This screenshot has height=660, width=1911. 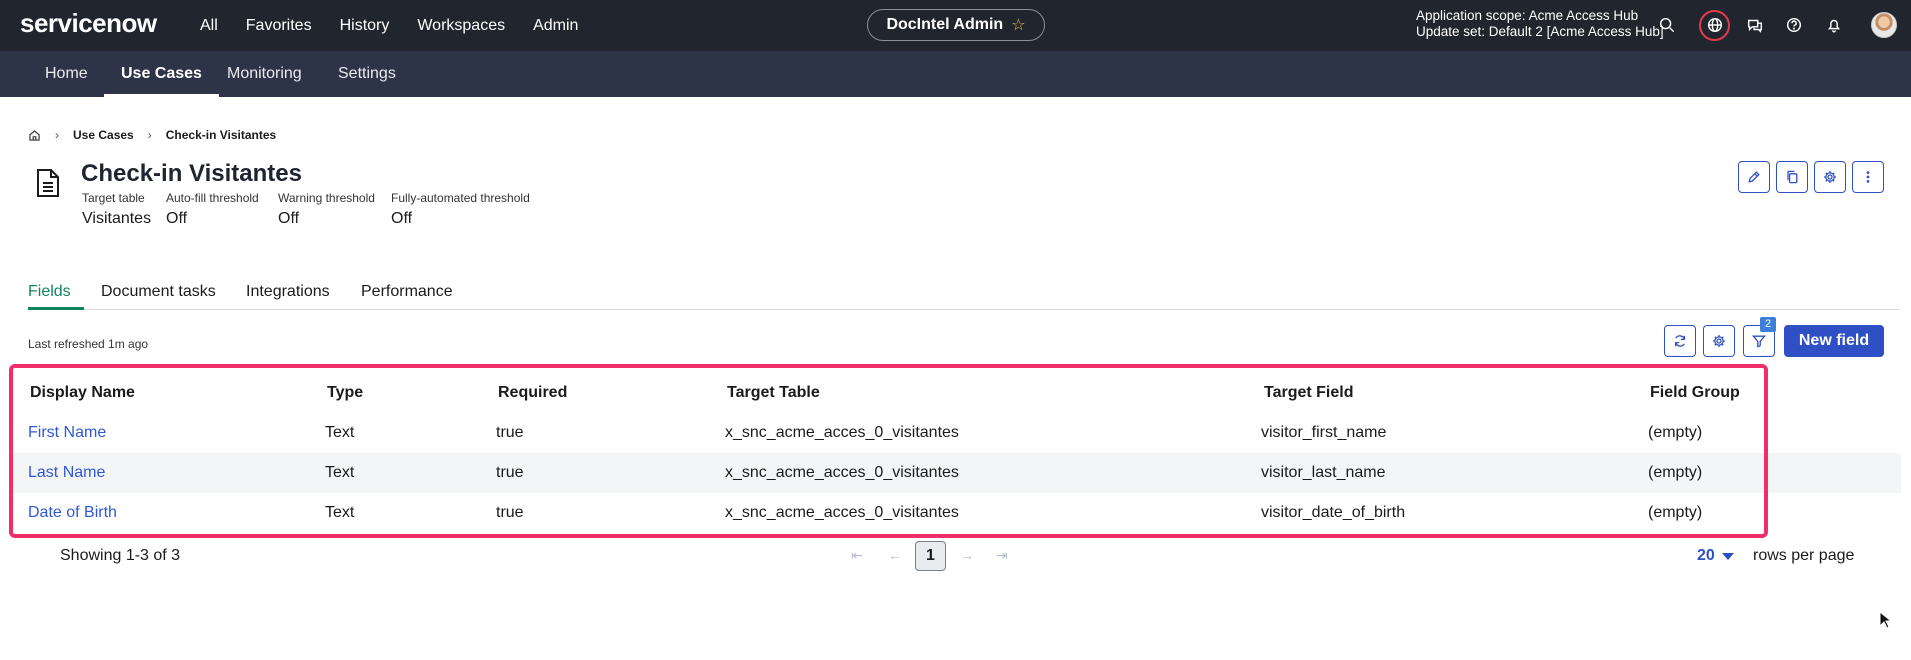 What do you see at coordinates (1715, 25) in the screenshot?
I see `globe-icon` at bounding box center [1715, 25].